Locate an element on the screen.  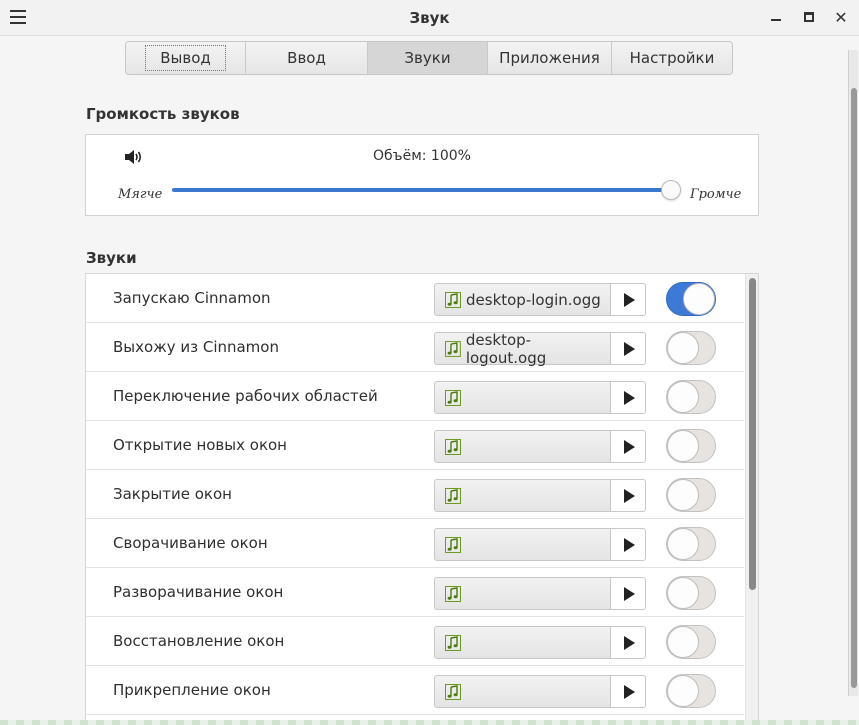
sound-row: Выхожу из Cinnamon desktop-logout.ogg is located at coordinates (415, 347).